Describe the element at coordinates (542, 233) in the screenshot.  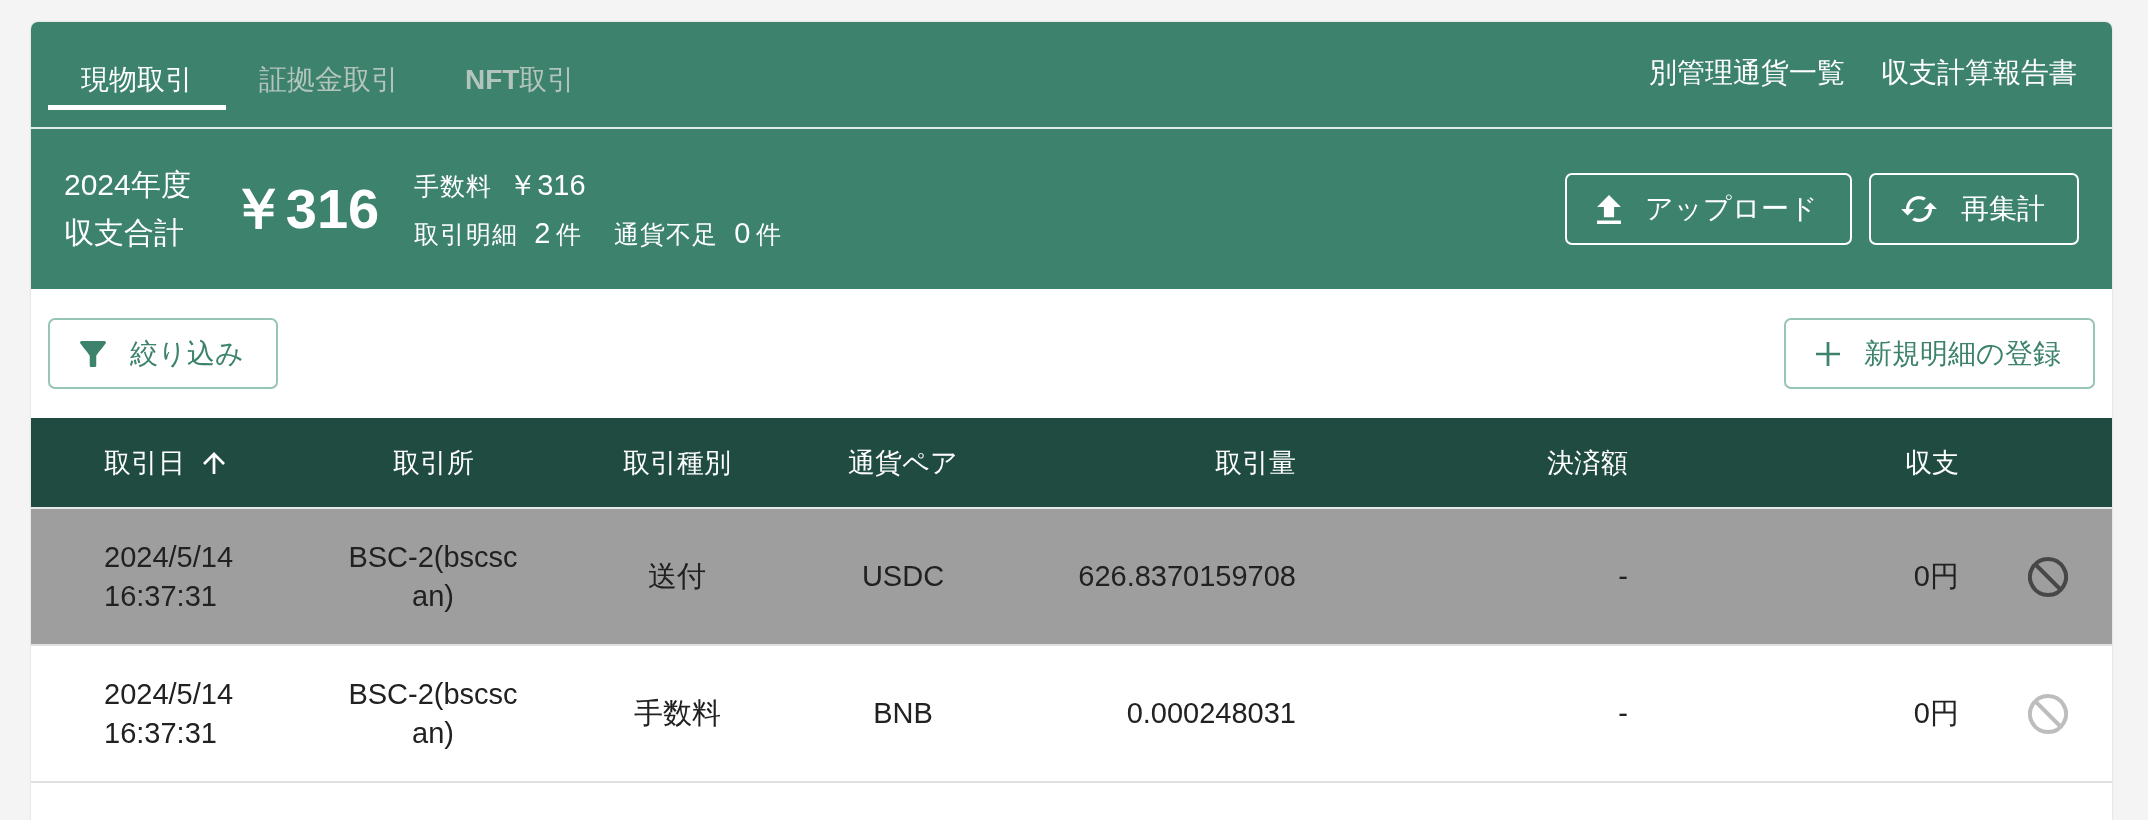
I see `stat-value: 2` at that location.